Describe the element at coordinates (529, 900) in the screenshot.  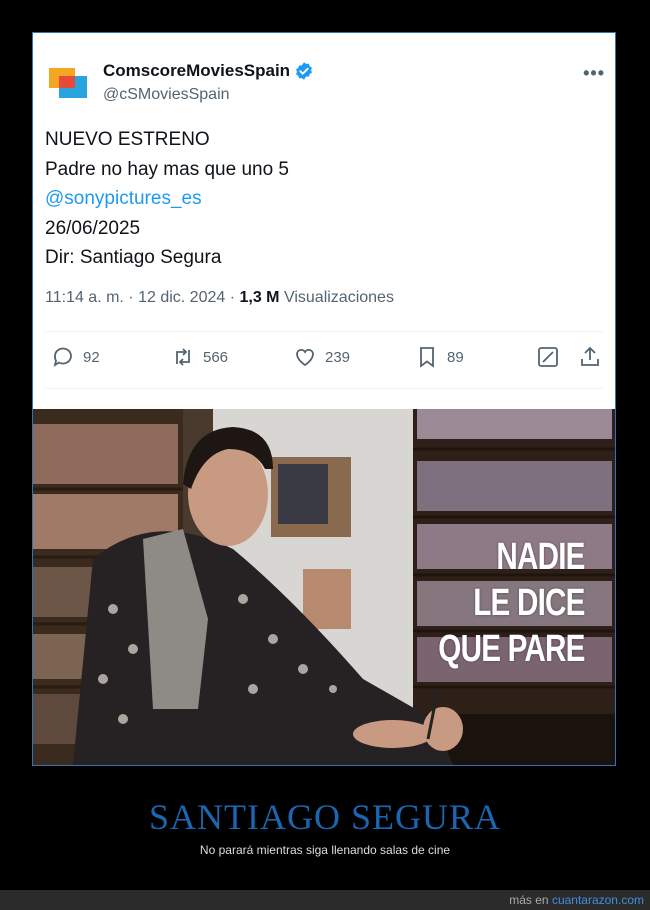
I see `footer-prefix: más en` at that location.